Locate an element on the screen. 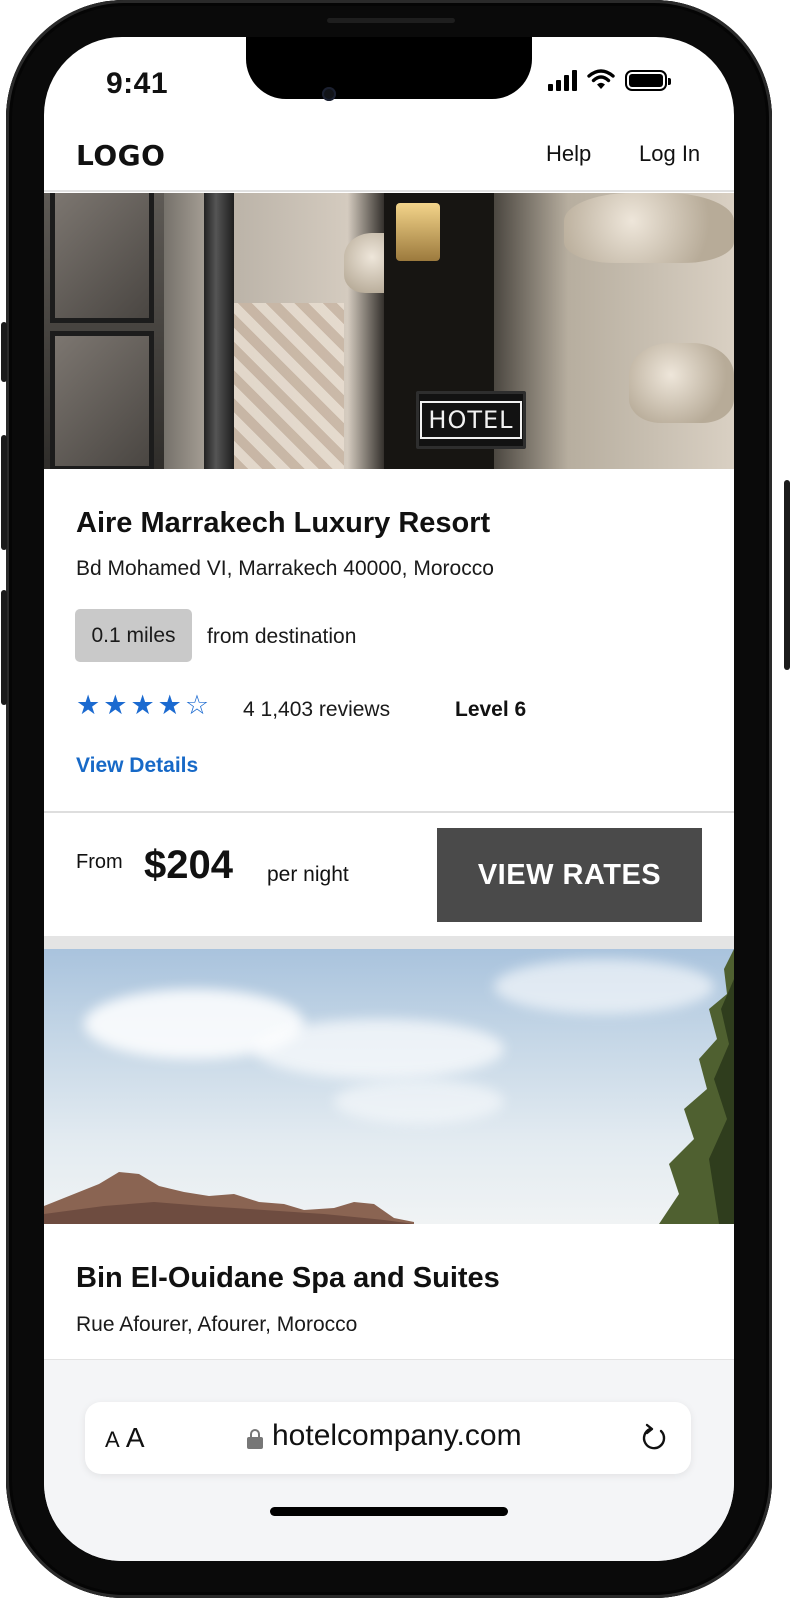  browser-toolbar: A A hotelcompany.com is located at coordinates (389, 1460).